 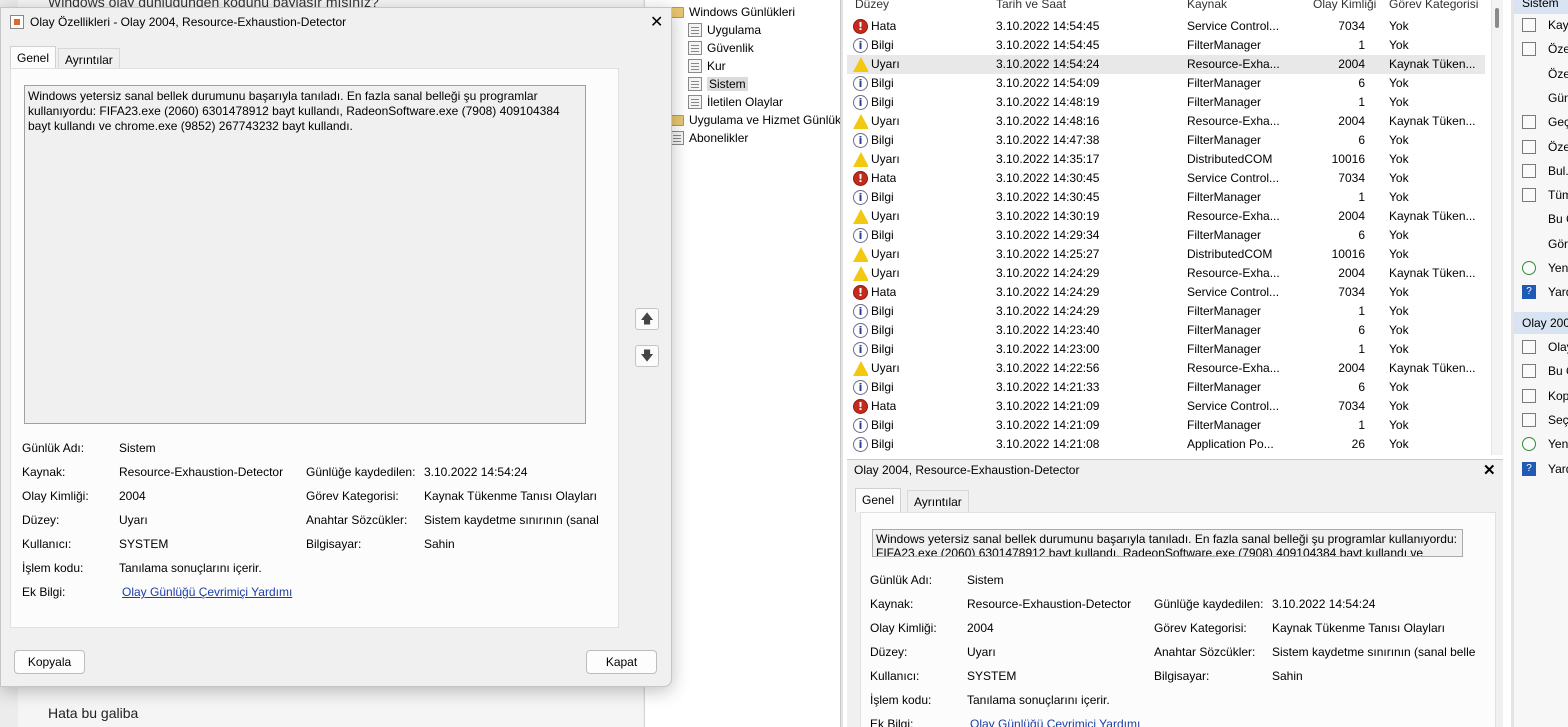 What do you see at coordinates (1055, 722) in the screenshot?
I see `preview-help-link: Olay Günlüğü Çevrimiçi Yardımı` at bounding box center [1055, 722].